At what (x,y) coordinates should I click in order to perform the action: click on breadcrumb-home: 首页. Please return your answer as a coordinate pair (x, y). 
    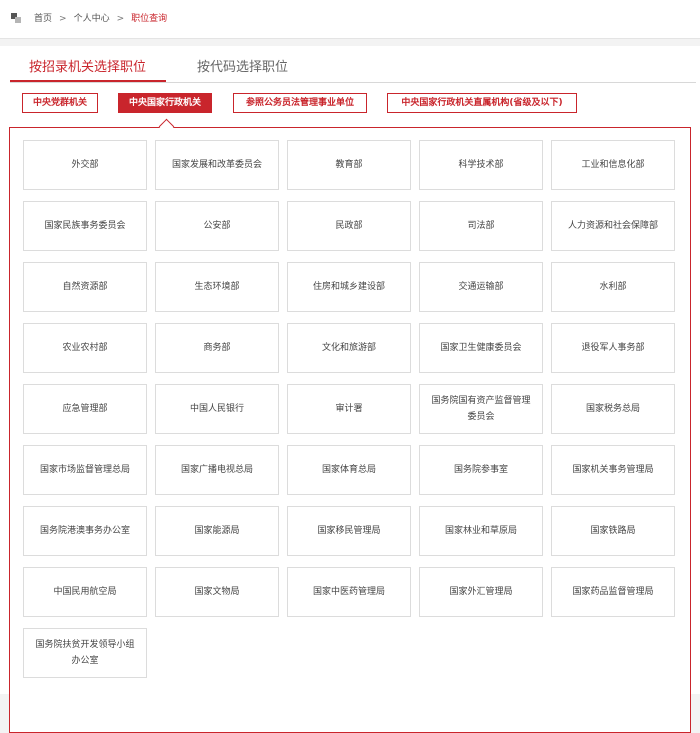
    Looking at the image, I should click on (43, 19).